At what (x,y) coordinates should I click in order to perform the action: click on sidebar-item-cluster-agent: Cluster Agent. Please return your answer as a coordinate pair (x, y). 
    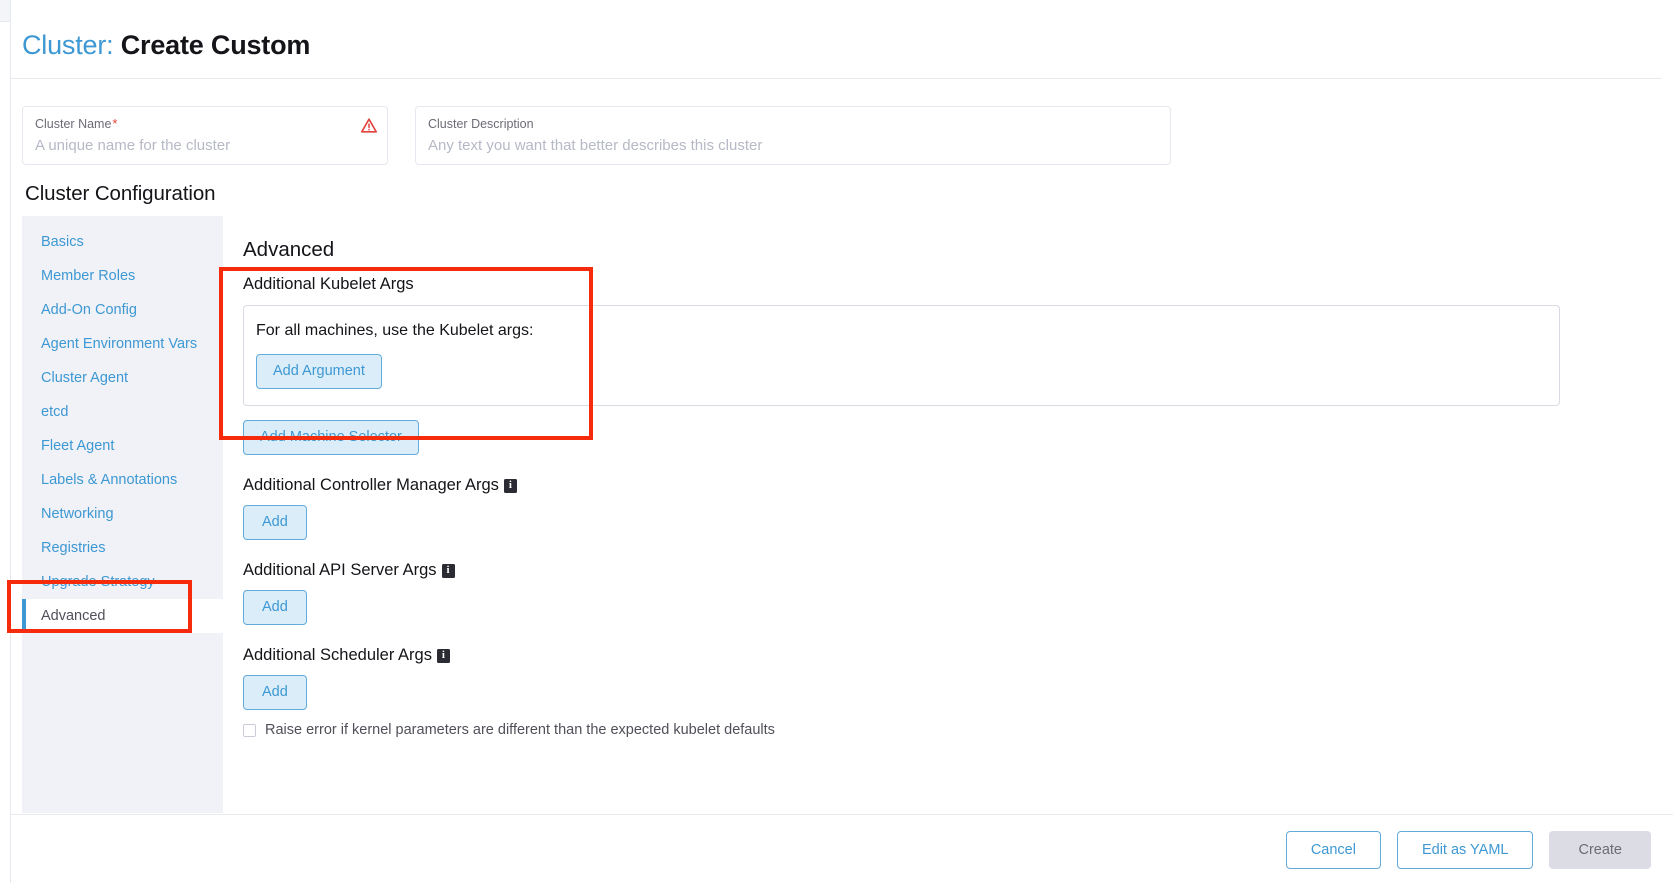
    Looking at the image, I should click on (122, 378).